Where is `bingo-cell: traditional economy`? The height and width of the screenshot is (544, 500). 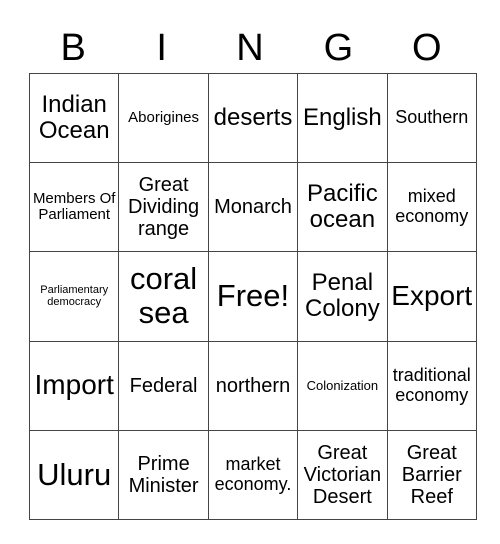 bingo-cell: traditional economy is located at coordinates (431, 385).